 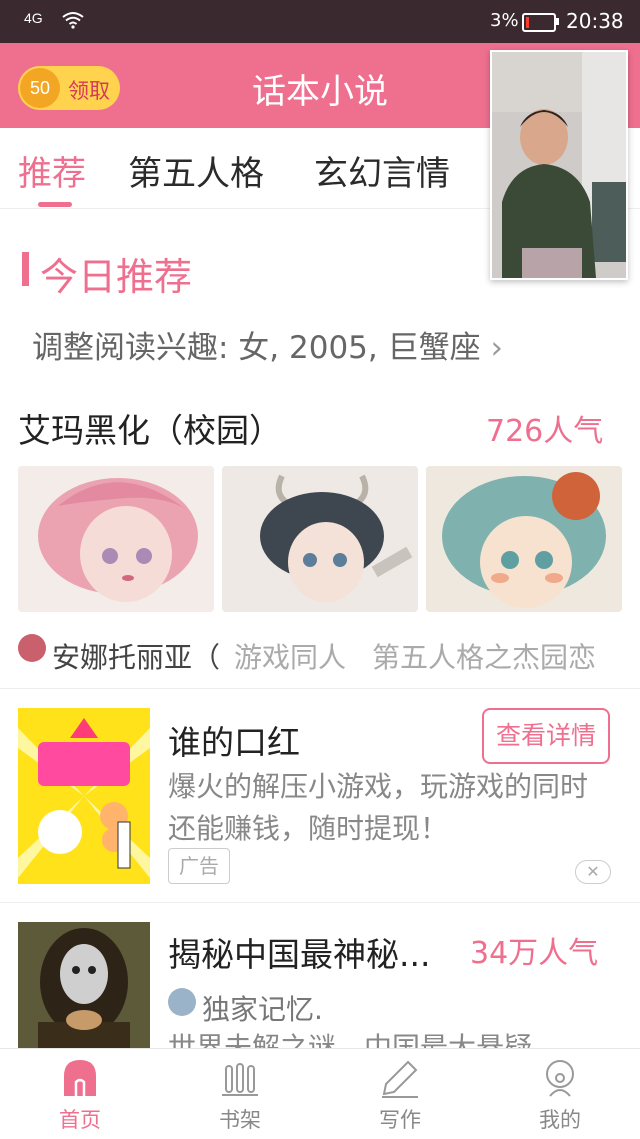 I want to click on battery-percent: 3%, so click(x=504, y=20).